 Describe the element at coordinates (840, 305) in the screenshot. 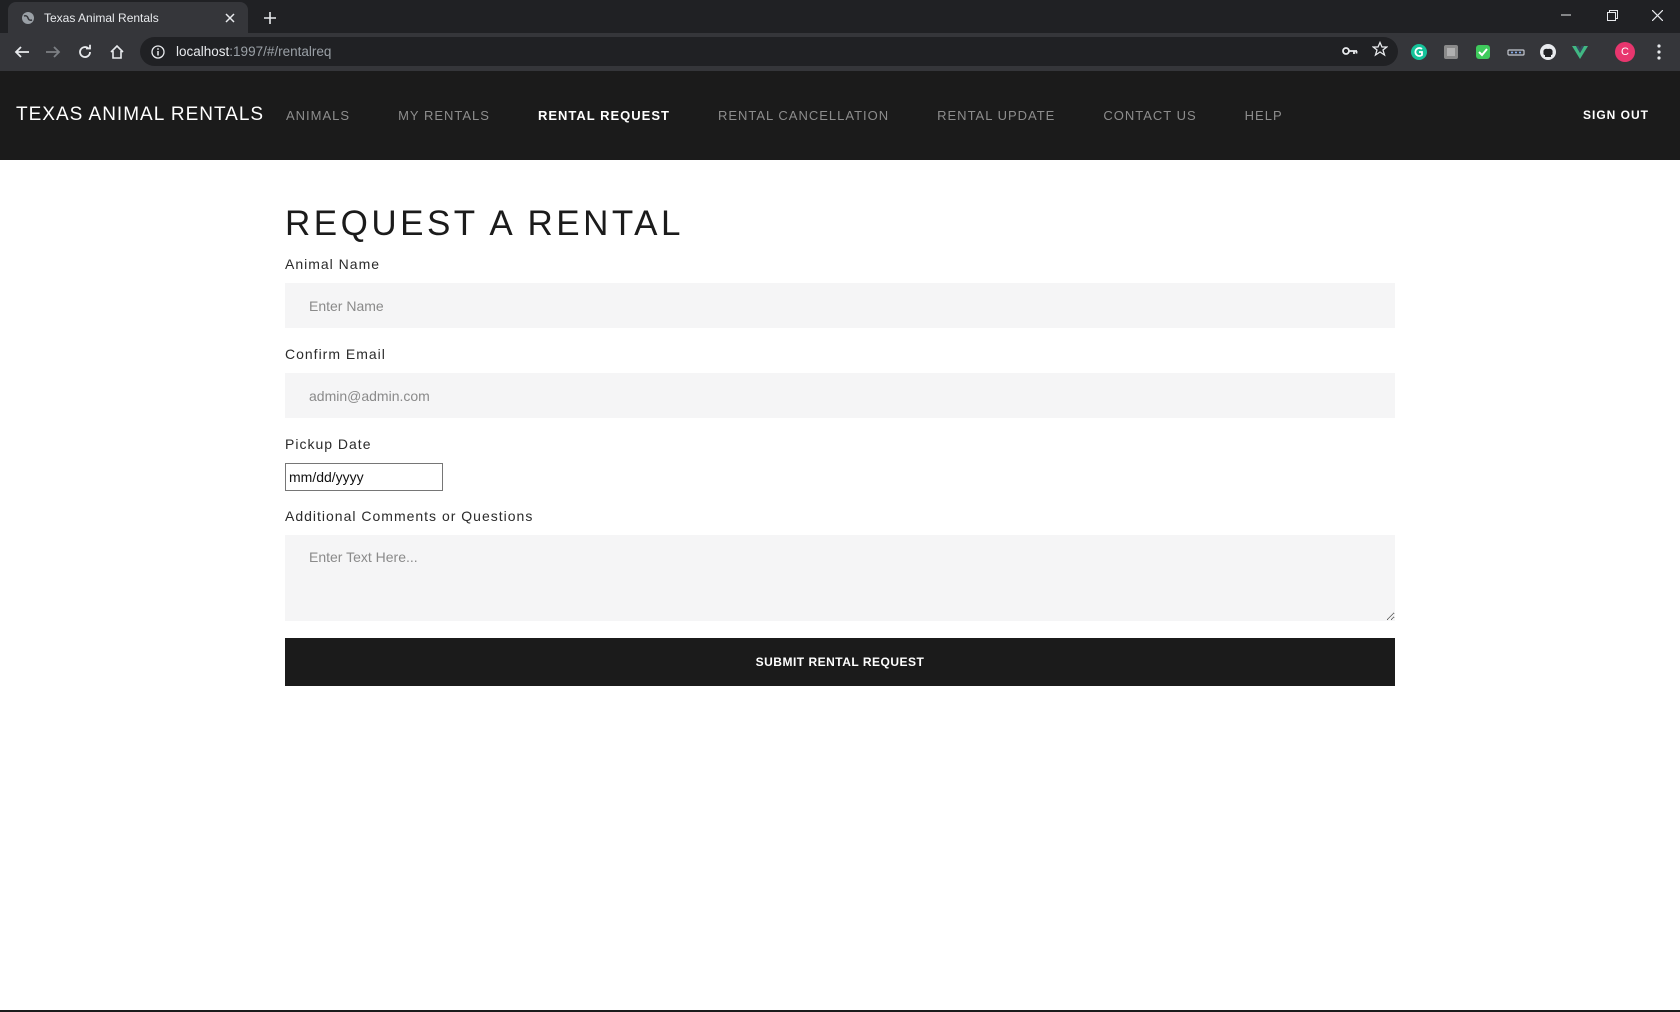

I see `animal-name-input` at that location.